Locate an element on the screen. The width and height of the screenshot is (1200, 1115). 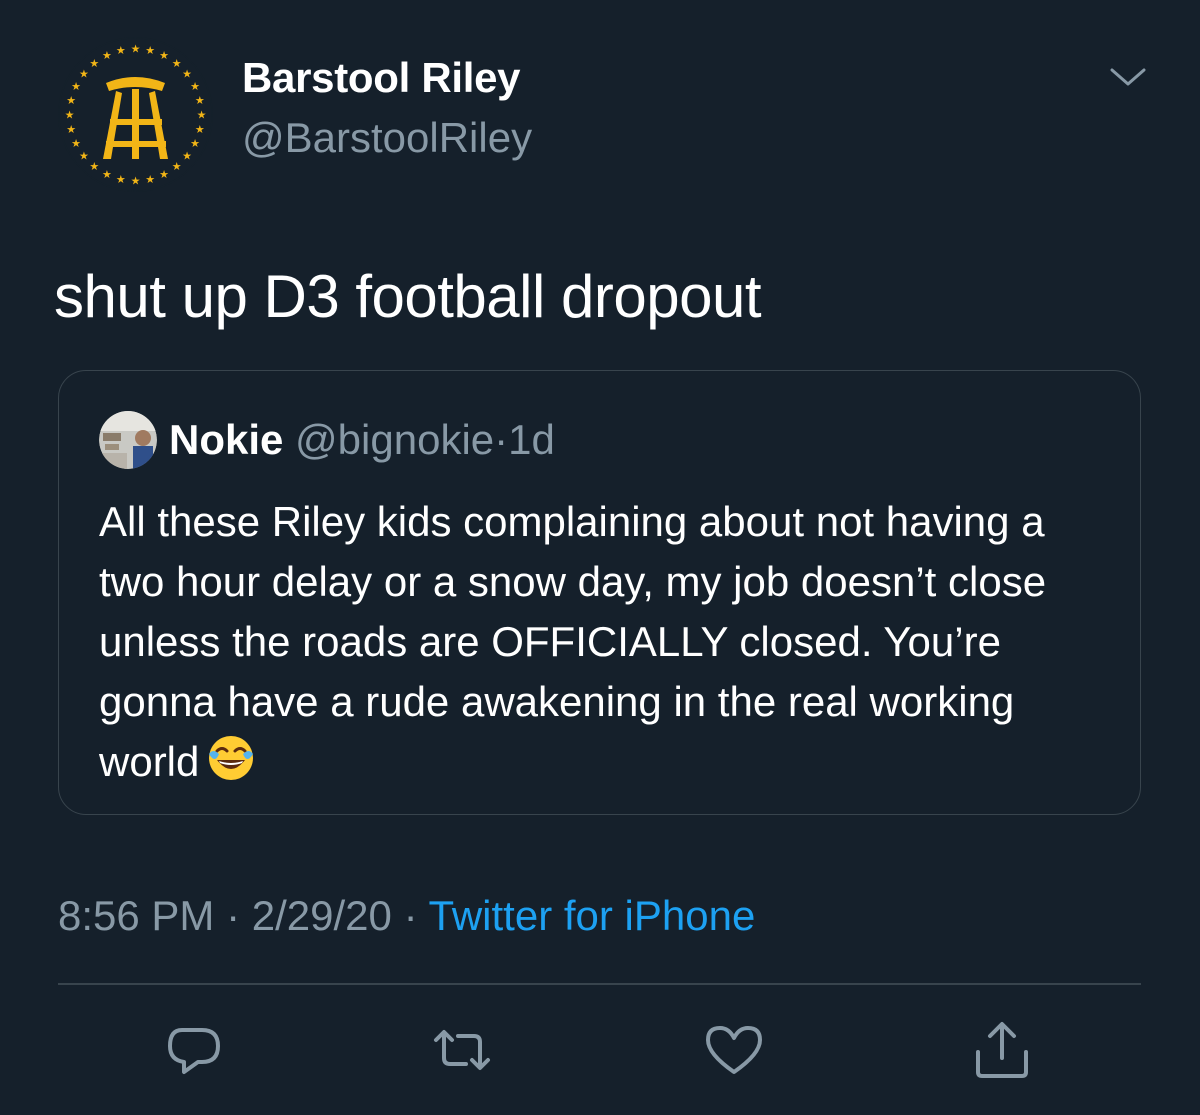
quoted-tweet-time: 1d is located at coordinates (531, 439).